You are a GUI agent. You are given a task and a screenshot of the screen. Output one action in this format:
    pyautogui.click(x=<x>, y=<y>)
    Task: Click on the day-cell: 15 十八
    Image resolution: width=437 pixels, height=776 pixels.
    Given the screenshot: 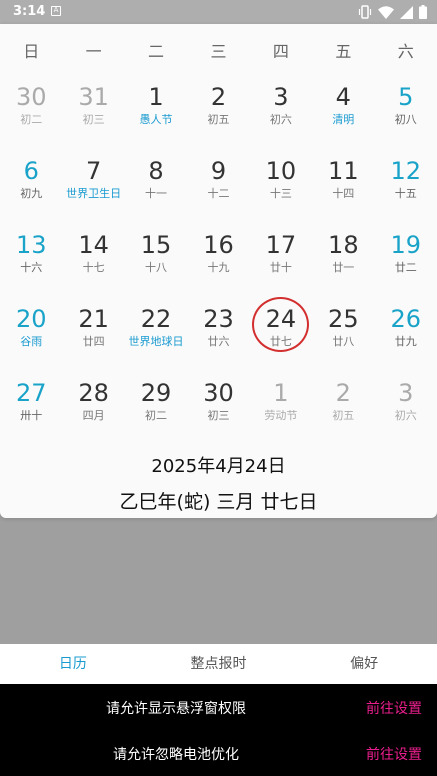 What is the action you would take?
    pyautogui.click(x=156, y=259)
    